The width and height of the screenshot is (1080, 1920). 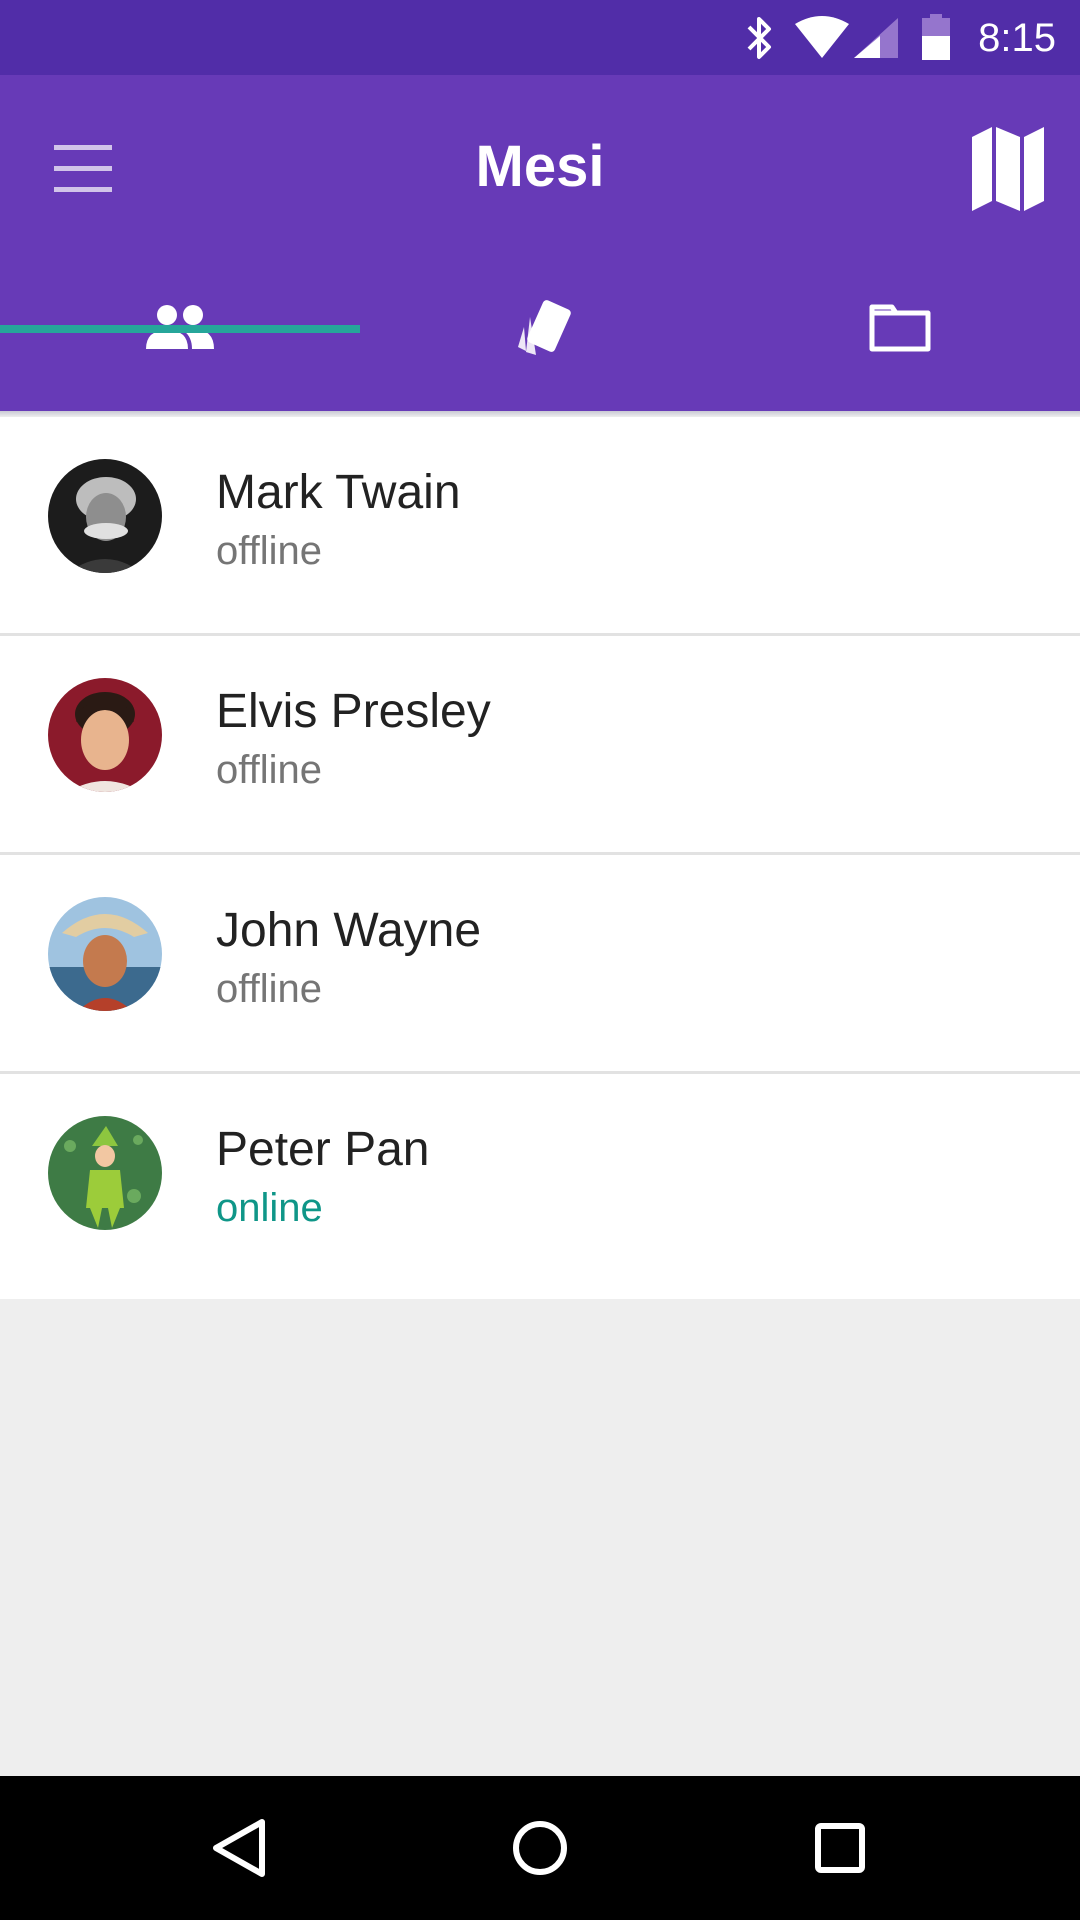 I want to click on system-nav-bar, so click(x=540, y=1848).